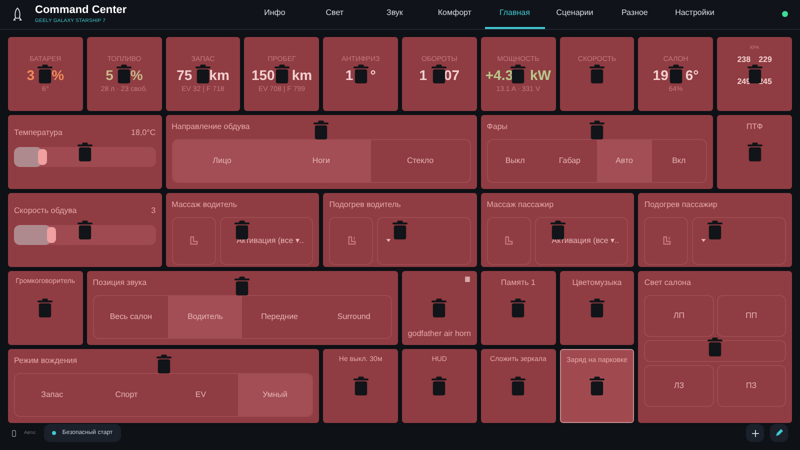 This screenshot has height=450, width=800. I want to click on widget-card: ПТФ, so click(754, 151).